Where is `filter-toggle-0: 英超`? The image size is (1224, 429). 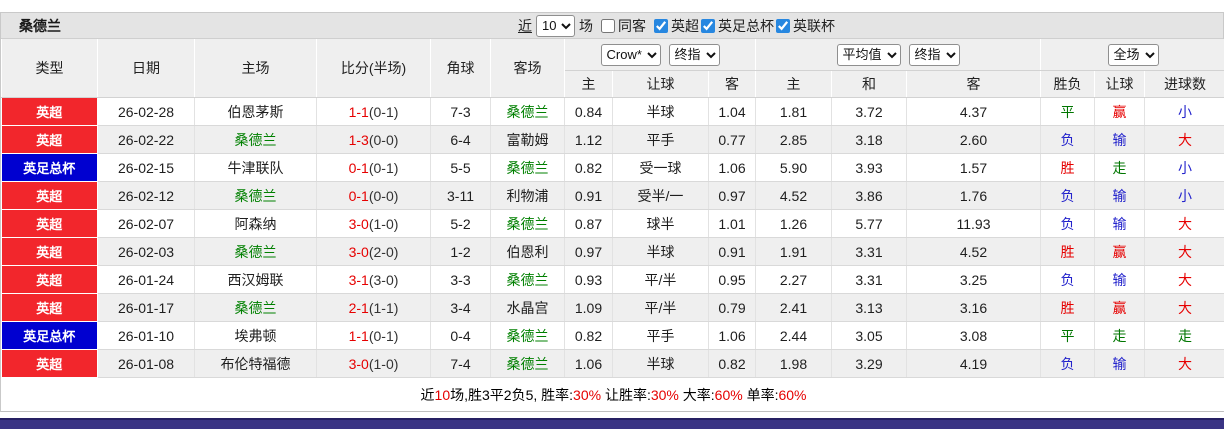 filter-toggle-0: 英超 is located at coordinates (676, 26).